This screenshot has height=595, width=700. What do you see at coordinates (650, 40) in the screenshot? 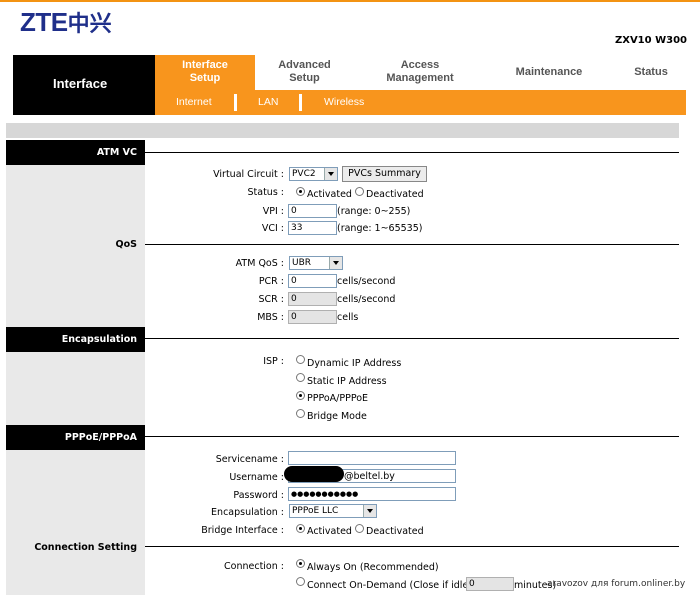
I see `model-name: ZXV10 W300` at bounding box center [650, 40].